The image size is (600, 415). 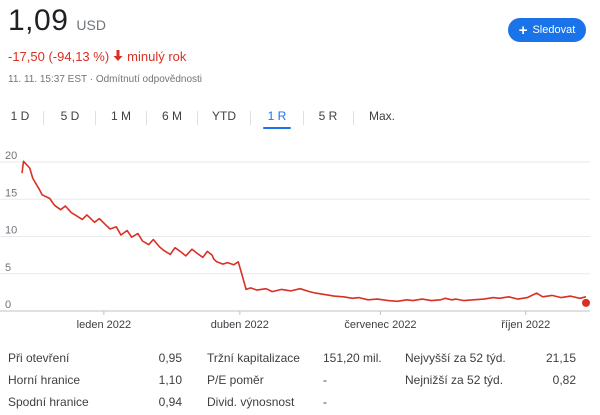 I want to click on tab-1r: 1 R, so click(x=277, y=118).